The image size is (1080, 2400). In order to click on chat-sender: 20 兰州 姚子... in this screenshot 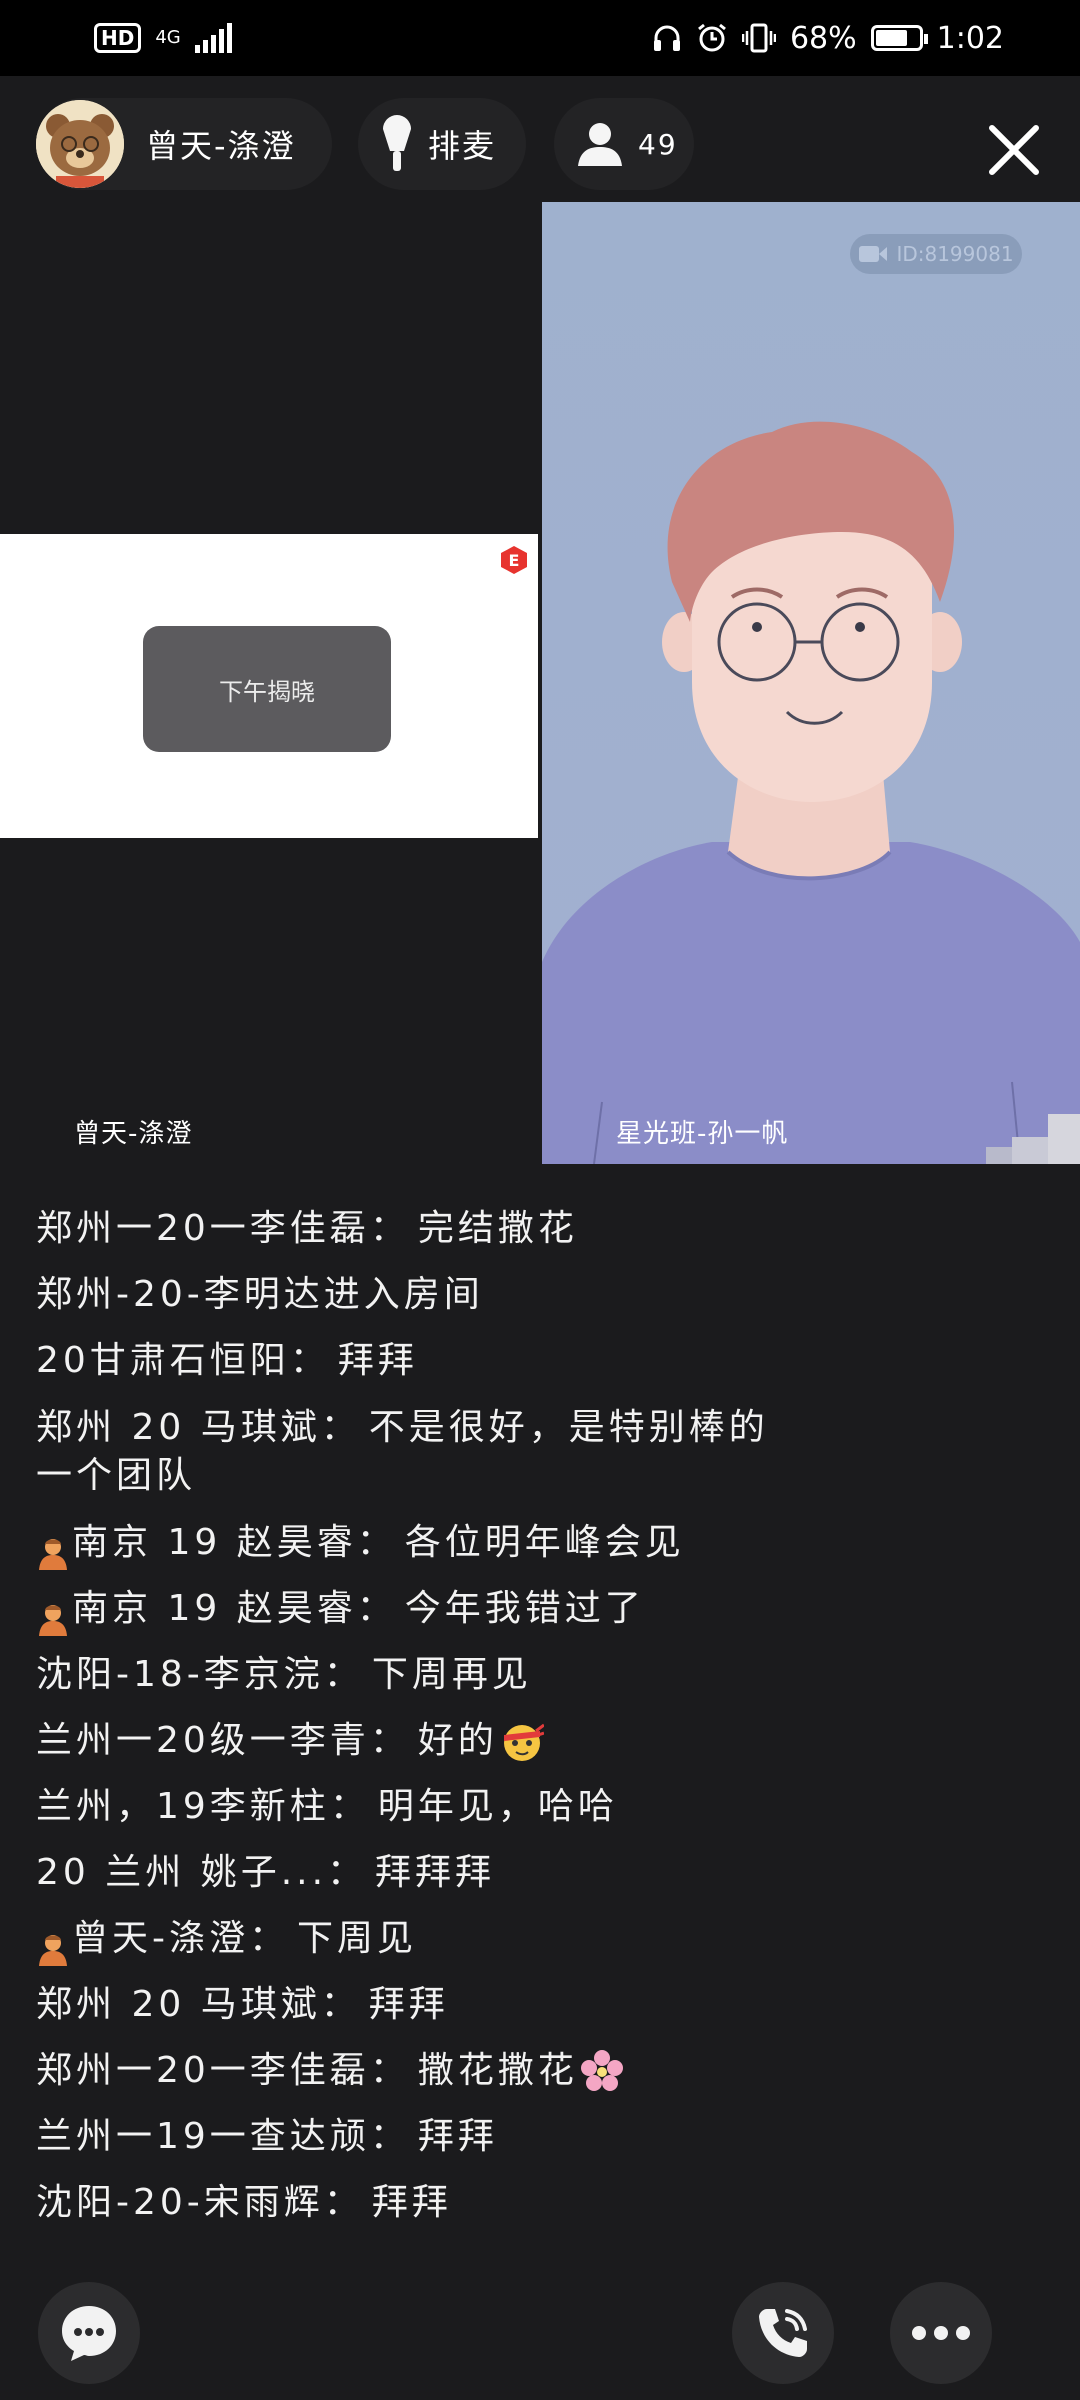, I will do `click(182, 1872)`.